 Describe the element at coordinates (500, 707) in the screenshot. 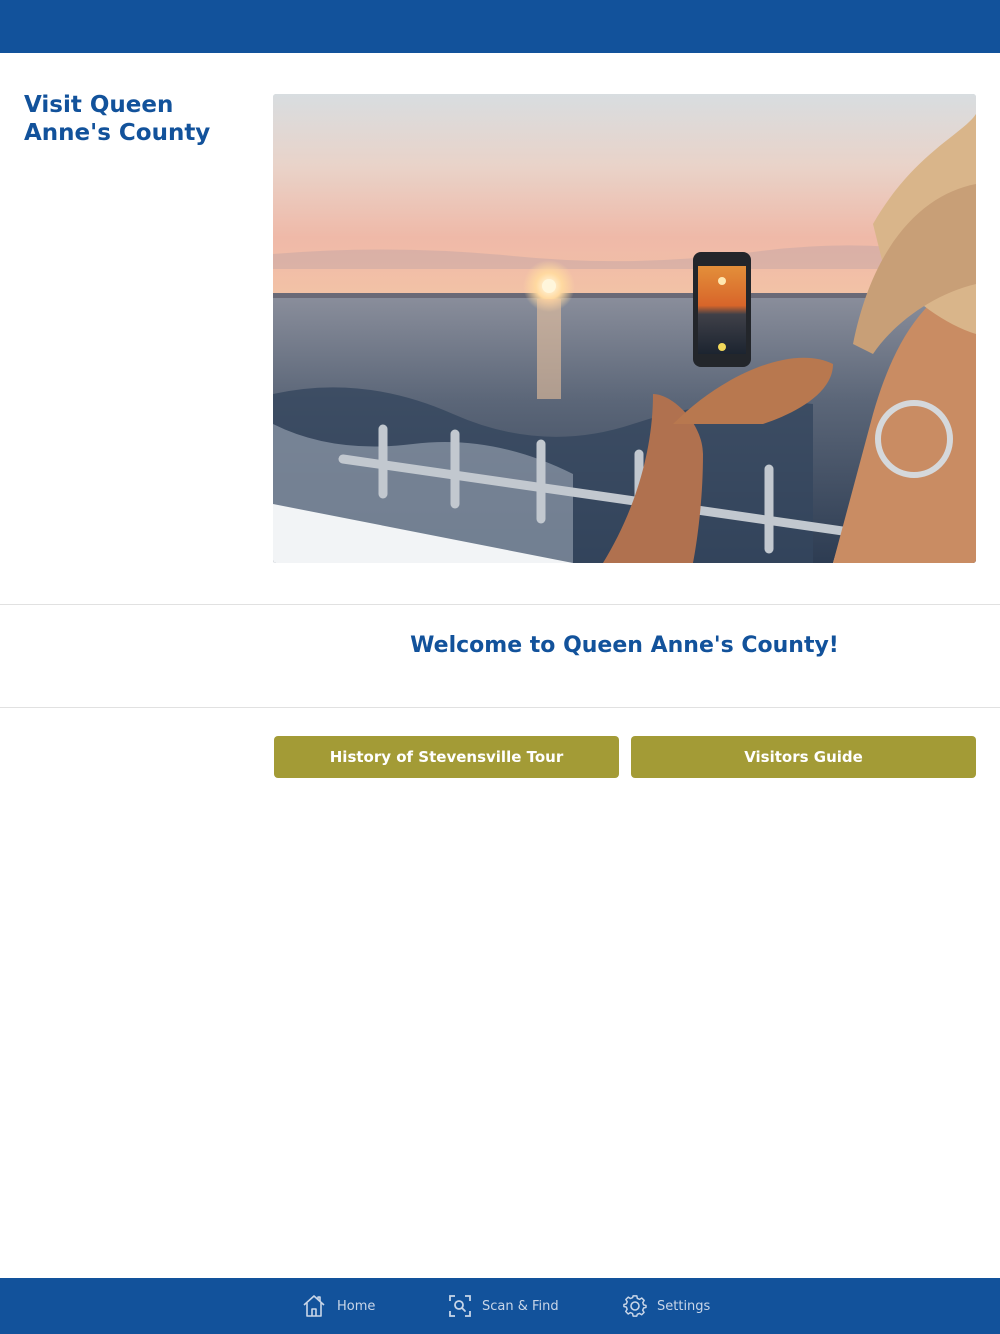

I see `divider-bottom` at that location.